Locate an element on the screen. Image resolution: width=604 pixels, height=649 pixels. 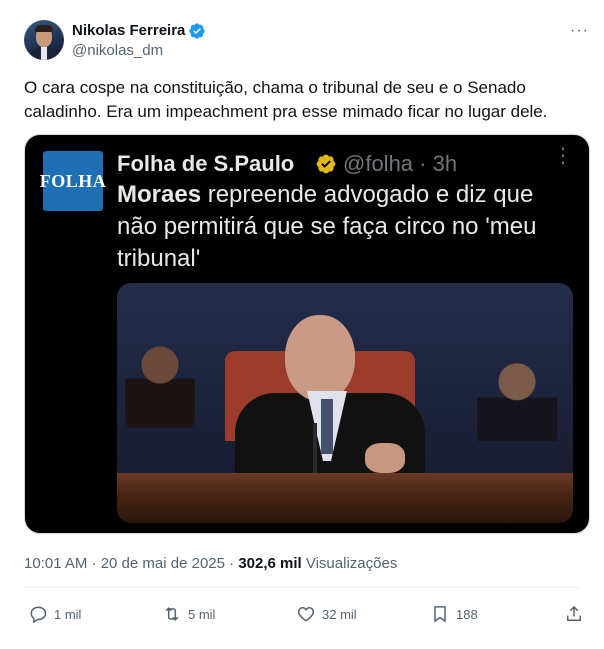
share-button is located at coordinates (577, 614).